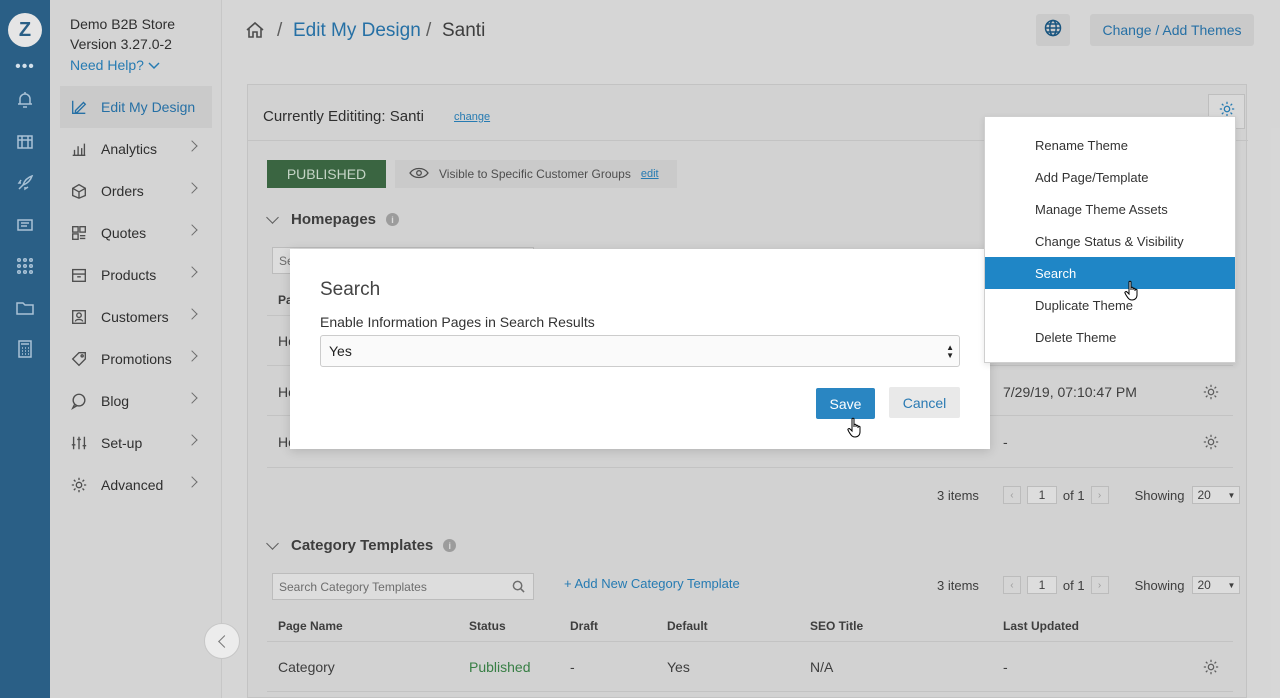  I want to click on collapse-sidebar-button, so click(222, 641).